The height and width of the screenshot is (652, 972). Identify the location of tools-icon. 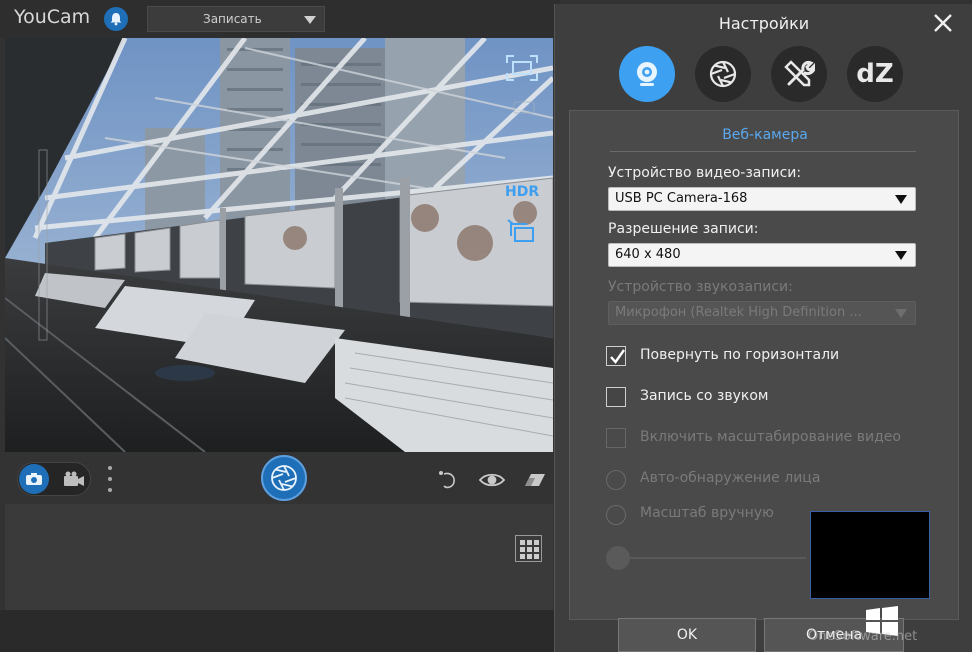
(799, 73).